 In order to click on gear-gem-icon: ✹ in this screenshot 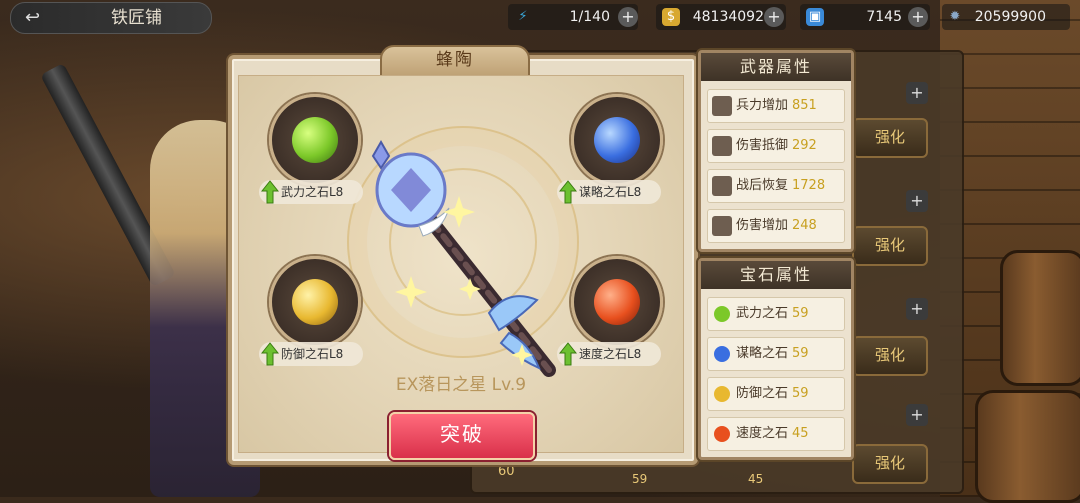, I will do `click(955, 16)`.